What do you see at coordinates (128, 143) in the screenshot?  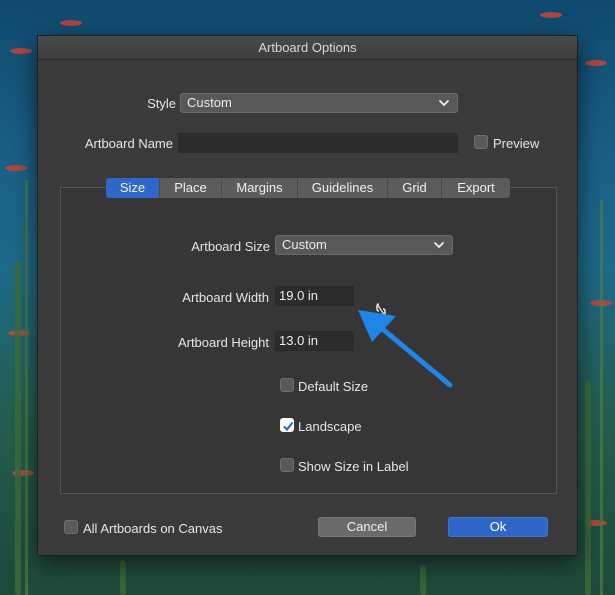 I see `artboard-name-label: Artboard Name` at bounding box center [128, 143].